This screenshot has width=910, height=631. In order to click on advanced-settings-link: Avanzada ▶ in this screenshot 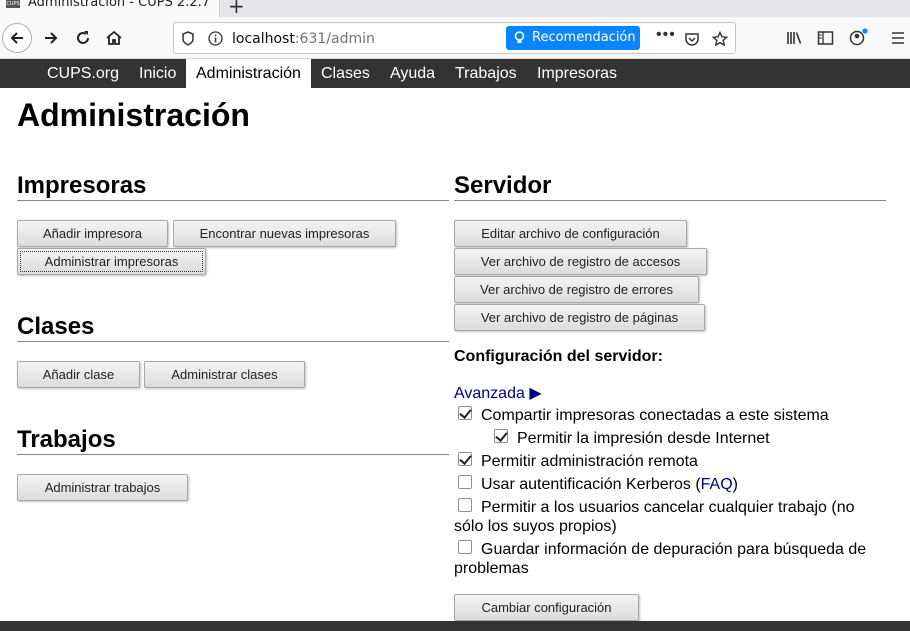, I will do `click(498, 393)`.